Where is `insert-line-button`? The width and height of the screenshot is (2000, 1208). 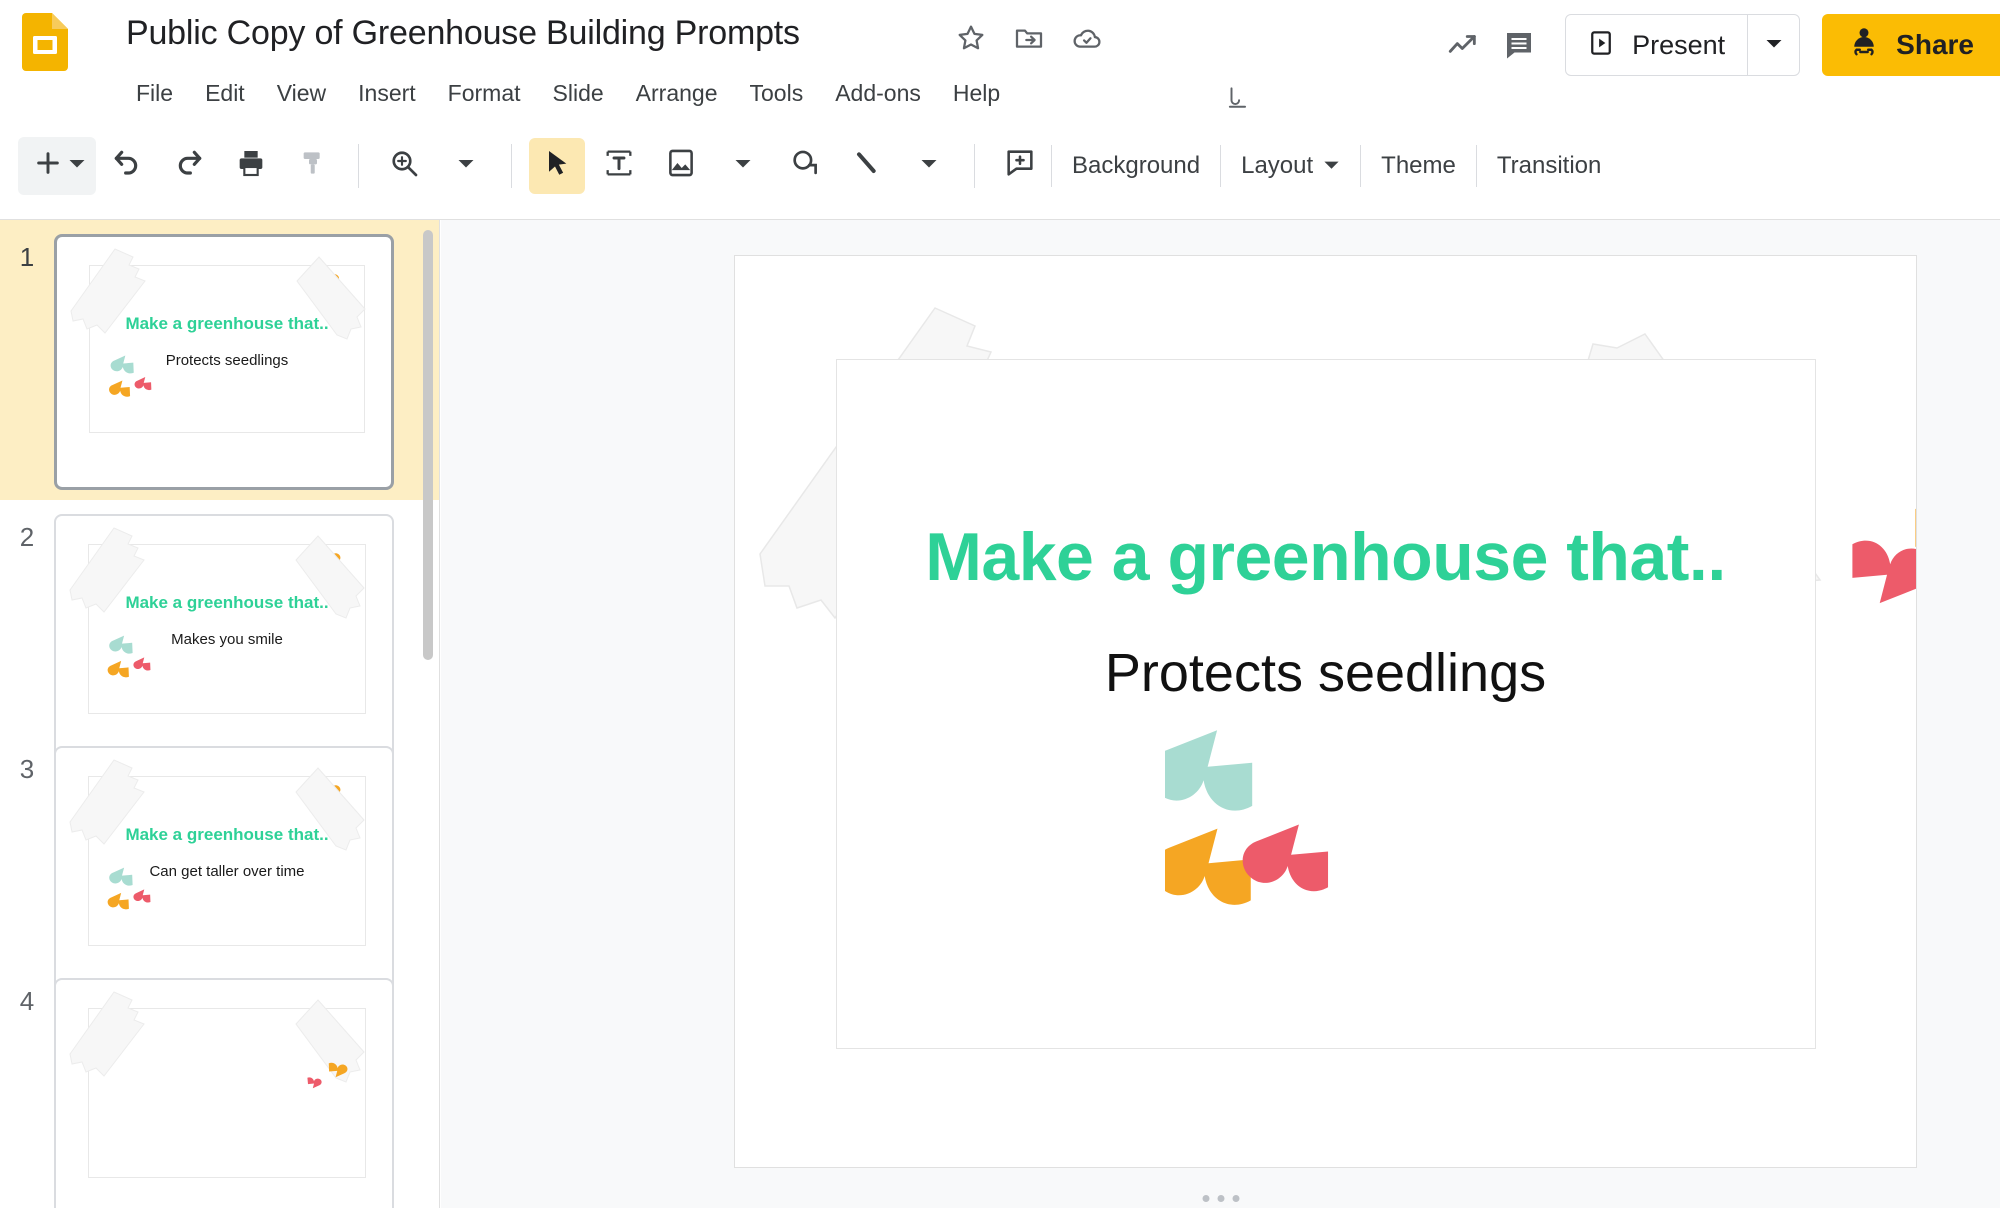 insert-line-button is located at coordinates (867, 166).